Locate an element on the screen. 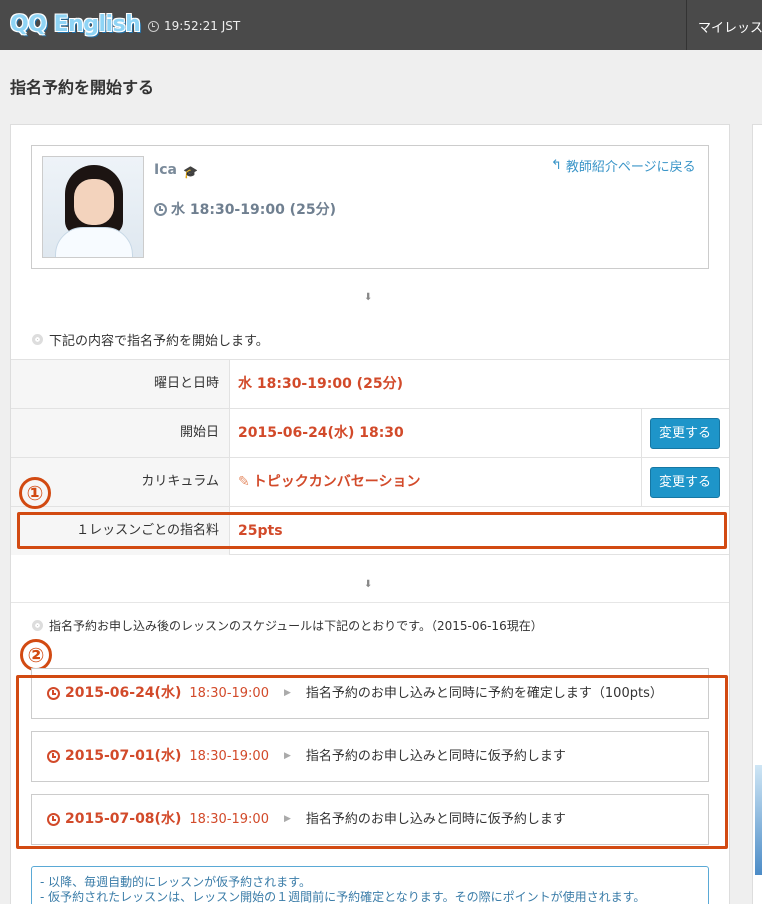 Image resolution: width=762 pixels, height=904 pixels. detail-value: 2015-06-24(水) 18:30 is located at coordinates (321, 433).